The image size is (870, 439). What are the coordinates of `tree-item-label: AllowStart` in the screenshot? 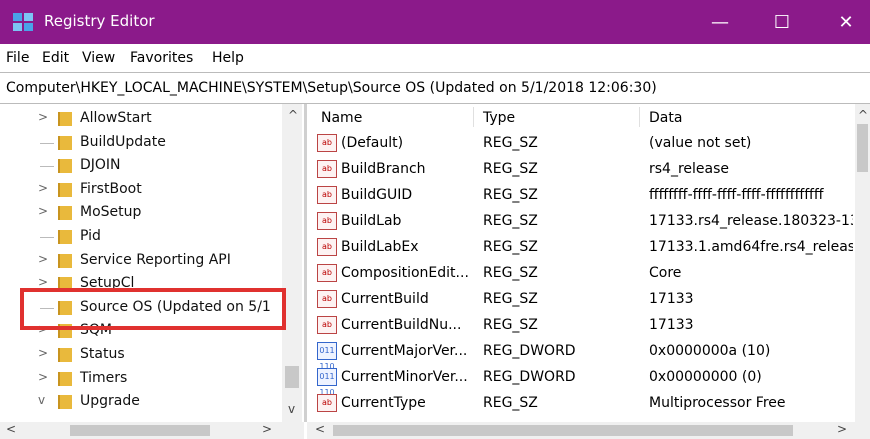 It's located at (116, 118).